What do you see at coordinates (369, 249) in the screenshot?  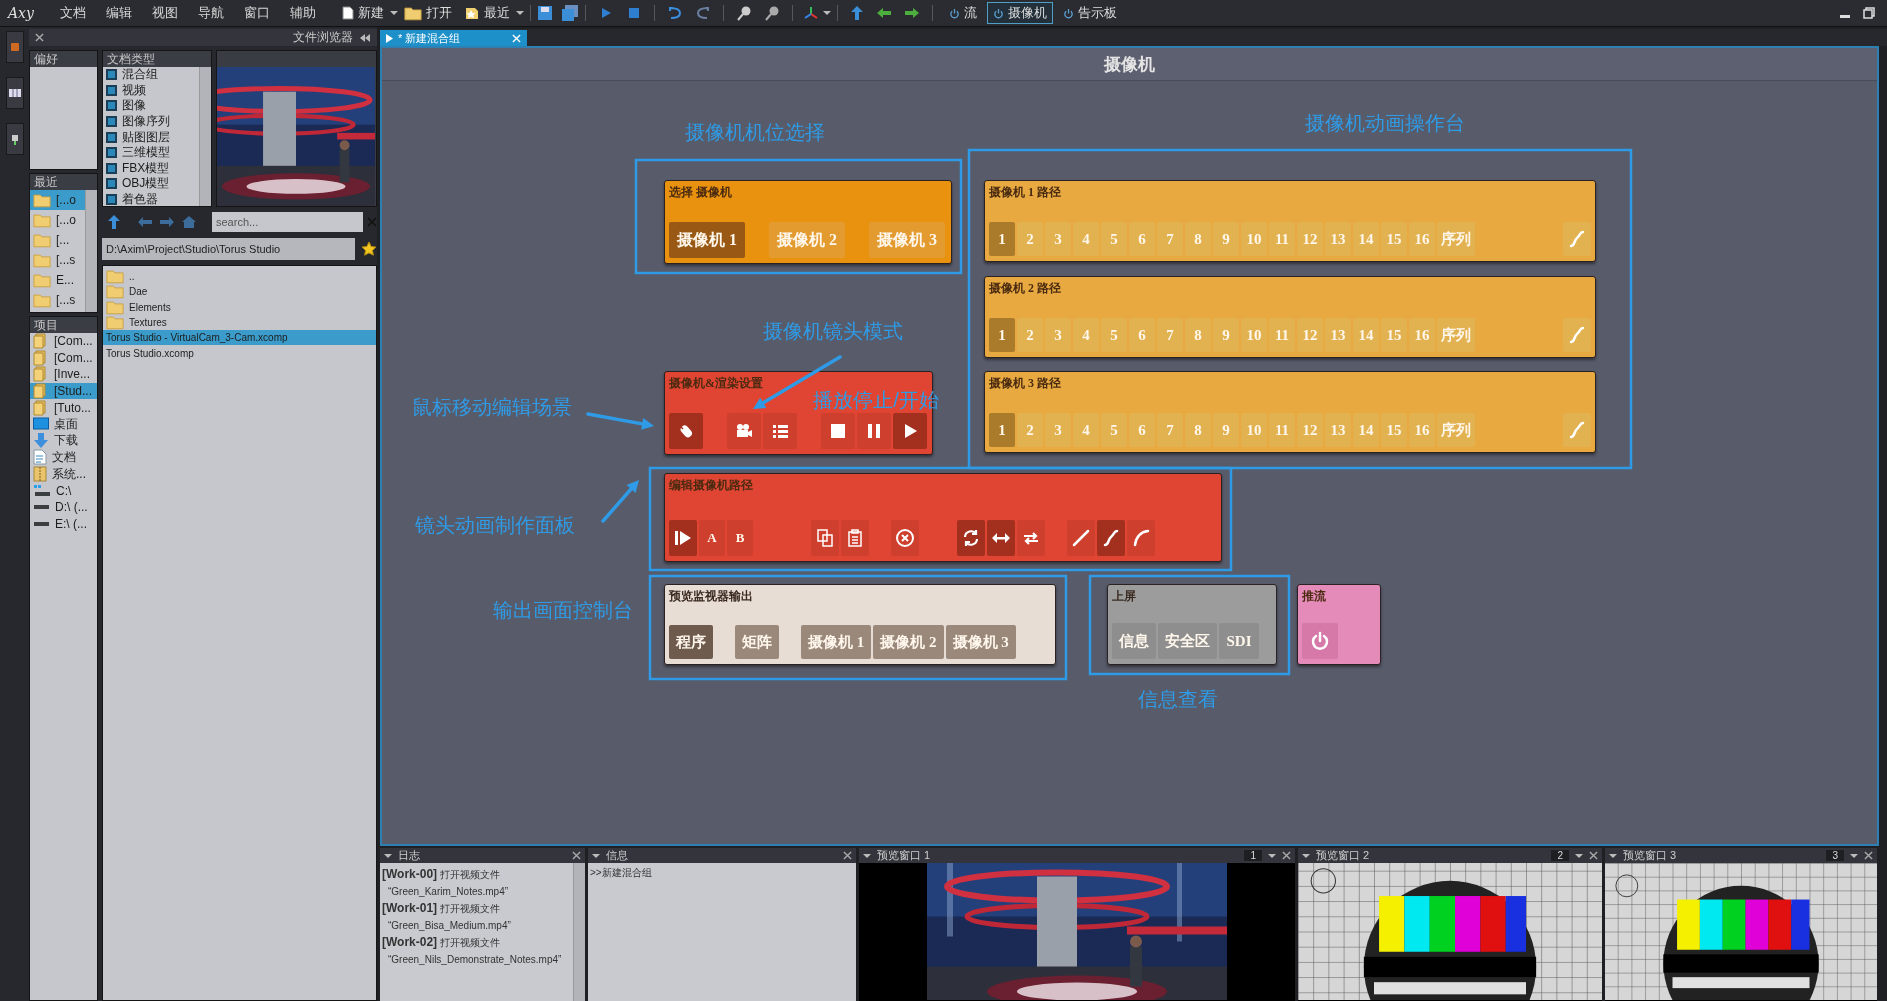 I see `star-icon` at bounding box center [369, 249].